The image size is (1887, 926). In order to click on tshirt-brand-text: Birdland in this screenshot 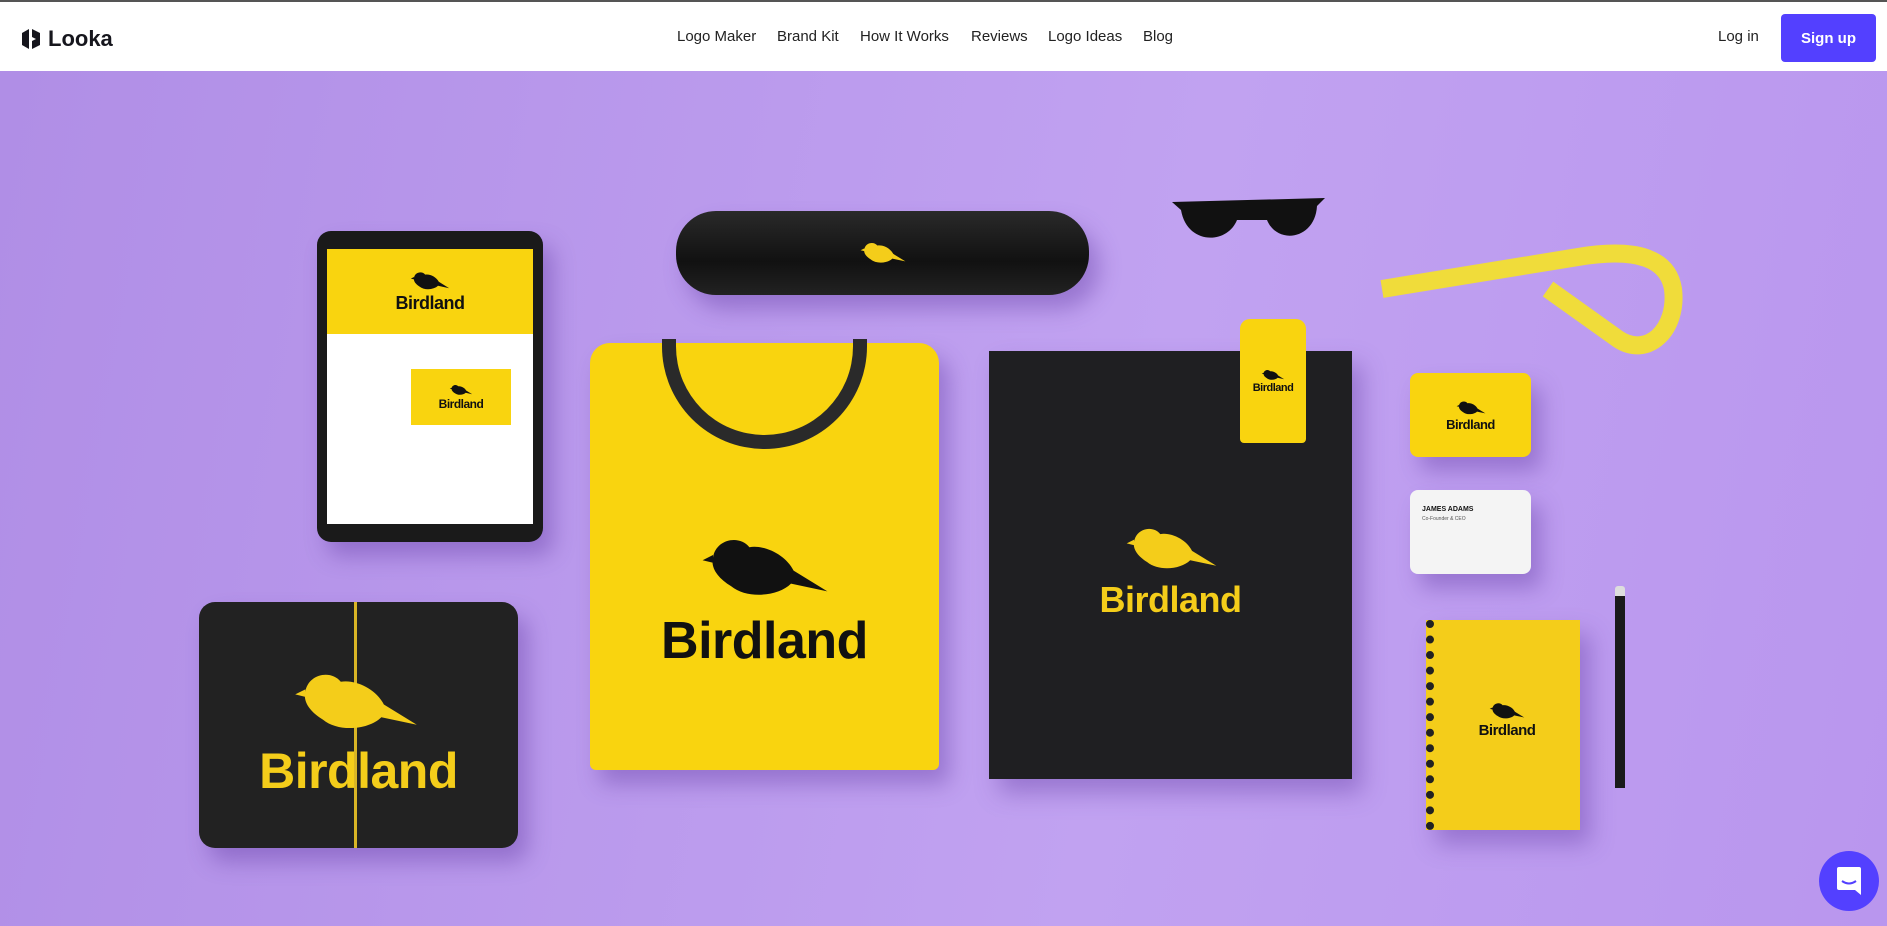, I will do `click(764, 641)`.